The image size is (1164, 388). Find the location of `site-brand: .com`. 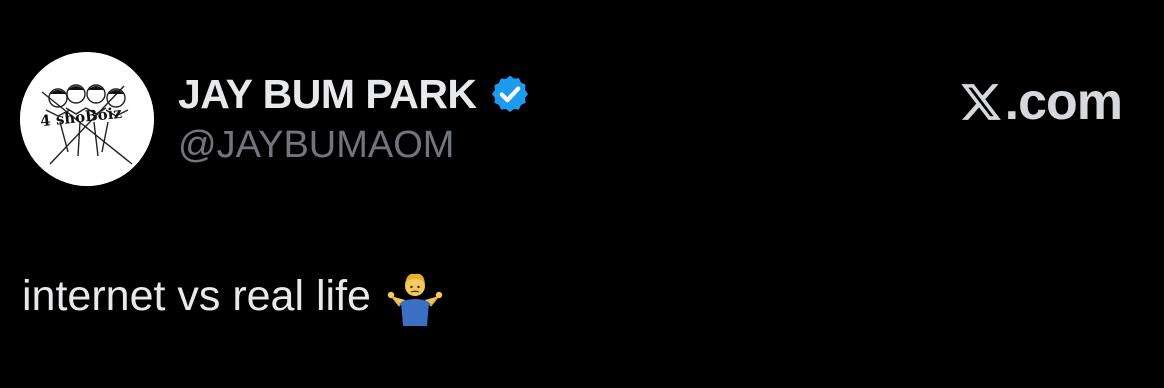

site-brand: .com is located at coordinates (1041, 102).